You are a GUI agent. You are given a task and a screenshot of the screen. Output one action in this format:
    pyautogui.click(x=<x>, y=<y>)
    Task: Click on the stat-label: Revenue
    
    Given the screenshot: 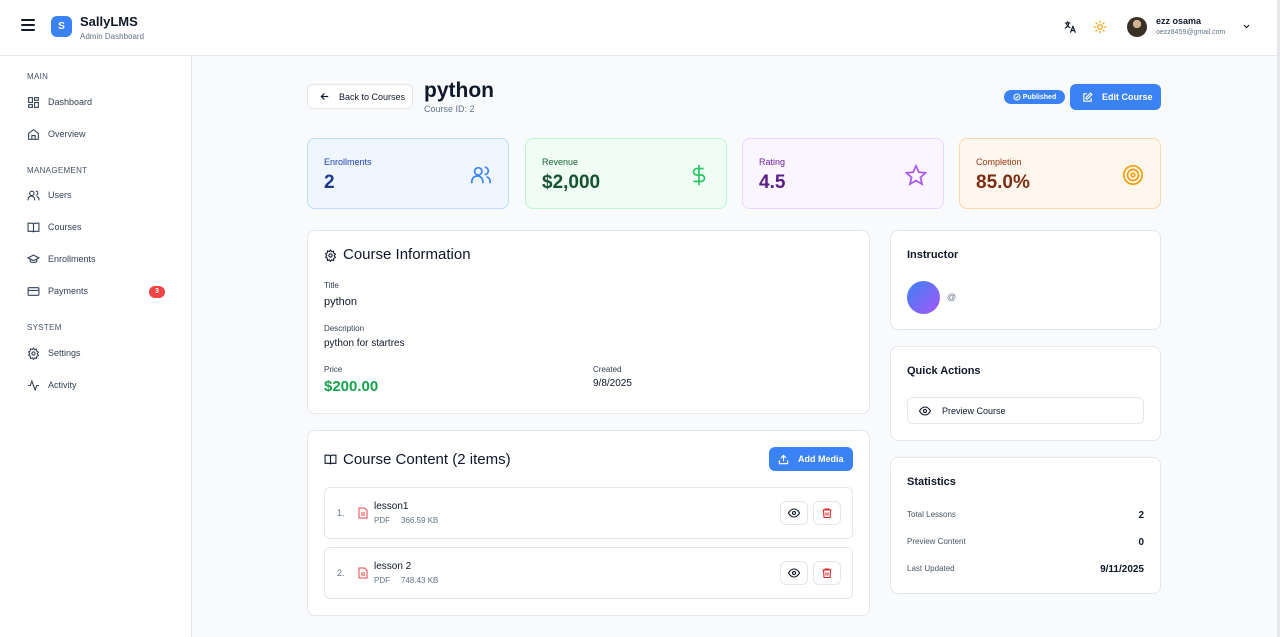 What is the action you would take?
    pyautogui.click(x=560, y=162)
    